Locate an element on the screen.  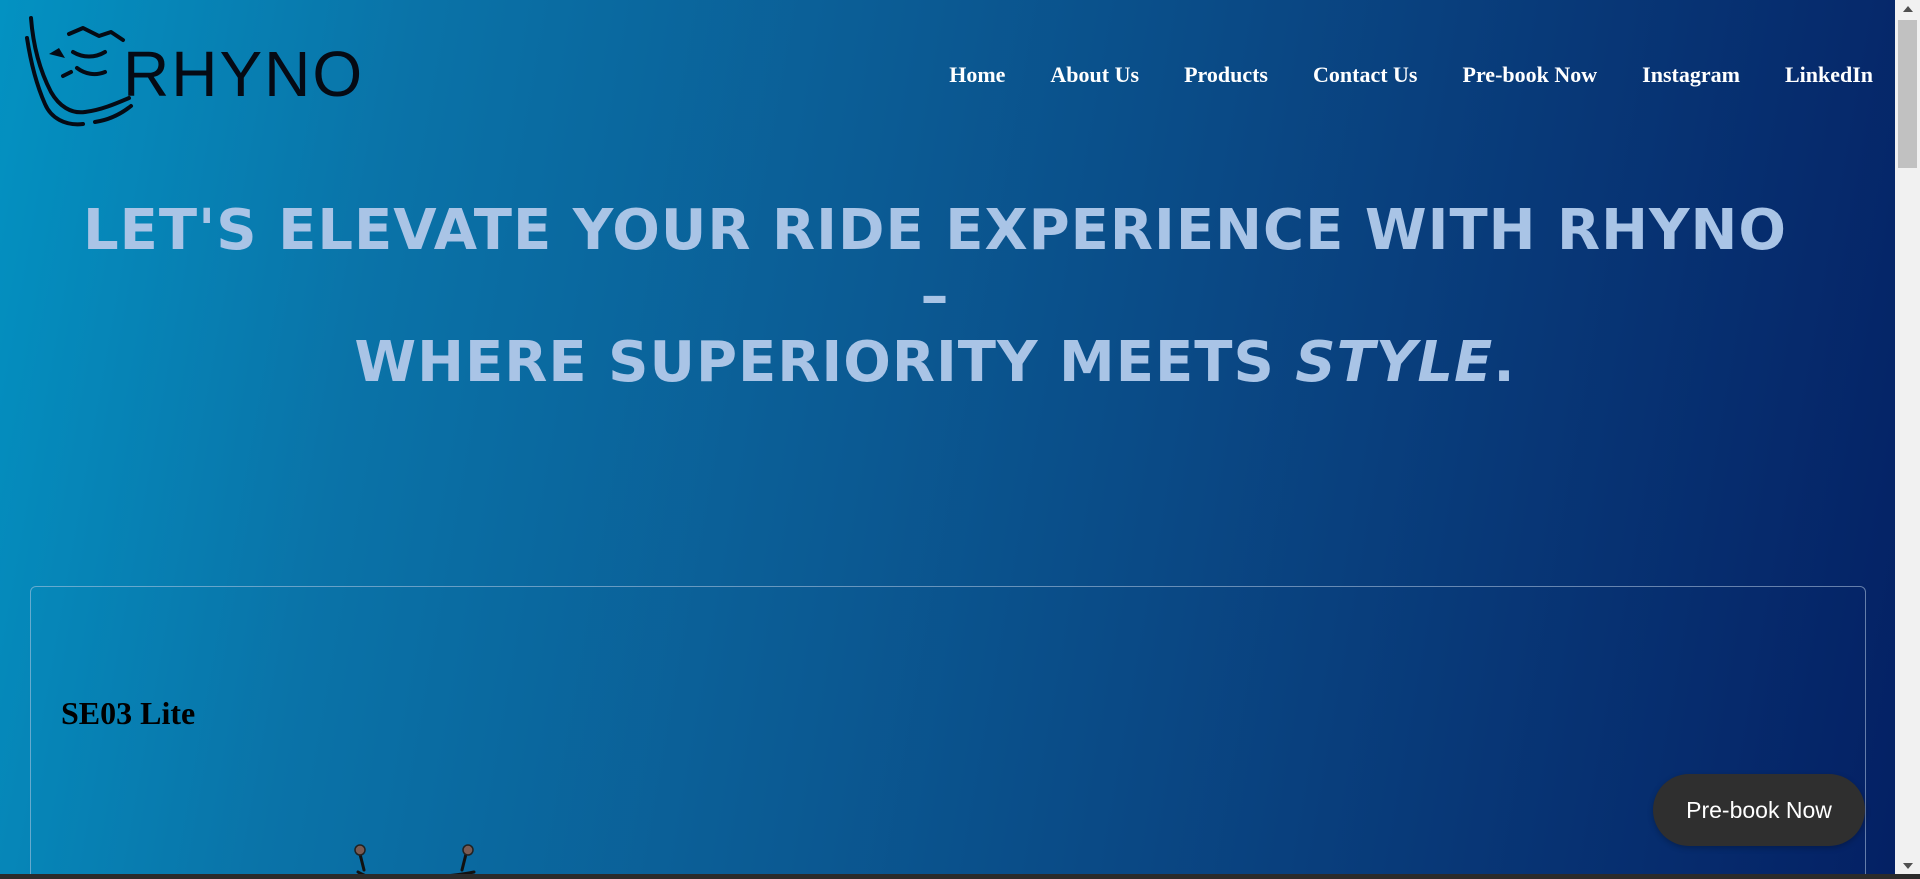
hero-line-2-emphasis: STYLE is located at coordinates (1394, 362).